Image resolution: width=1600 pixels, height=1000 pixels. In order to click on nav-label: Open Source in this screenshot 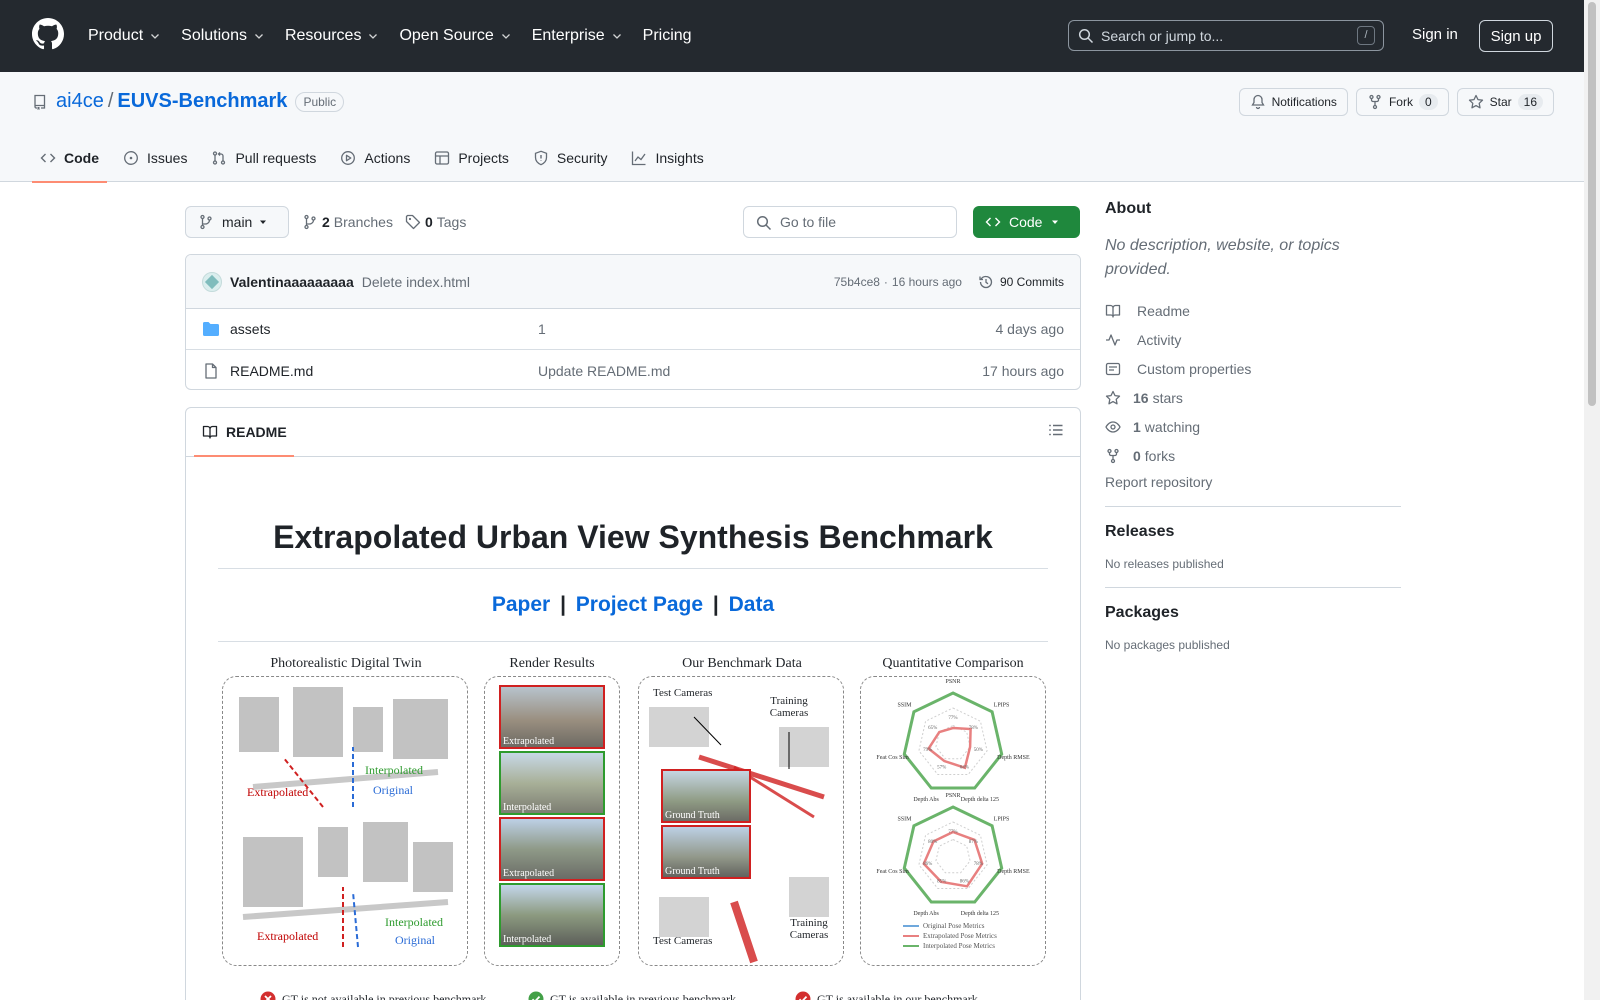, I will do `click(446, 35)`.